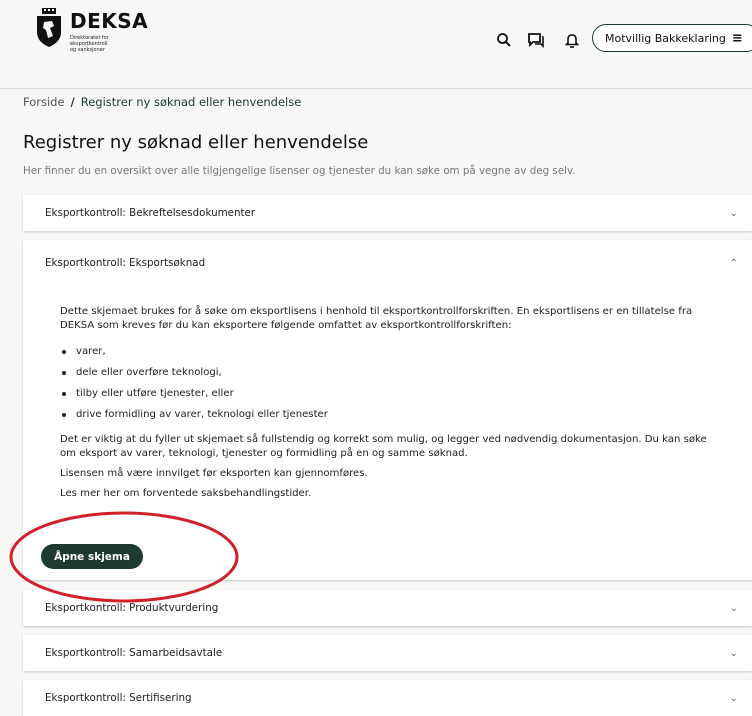 The height and width of the screenshot is (716, 752). What do you see at coordinates (665, 38) in the screenshot?
I see `user-name: Motvillig Bakkeklaring` at bounding box center [665, 38].